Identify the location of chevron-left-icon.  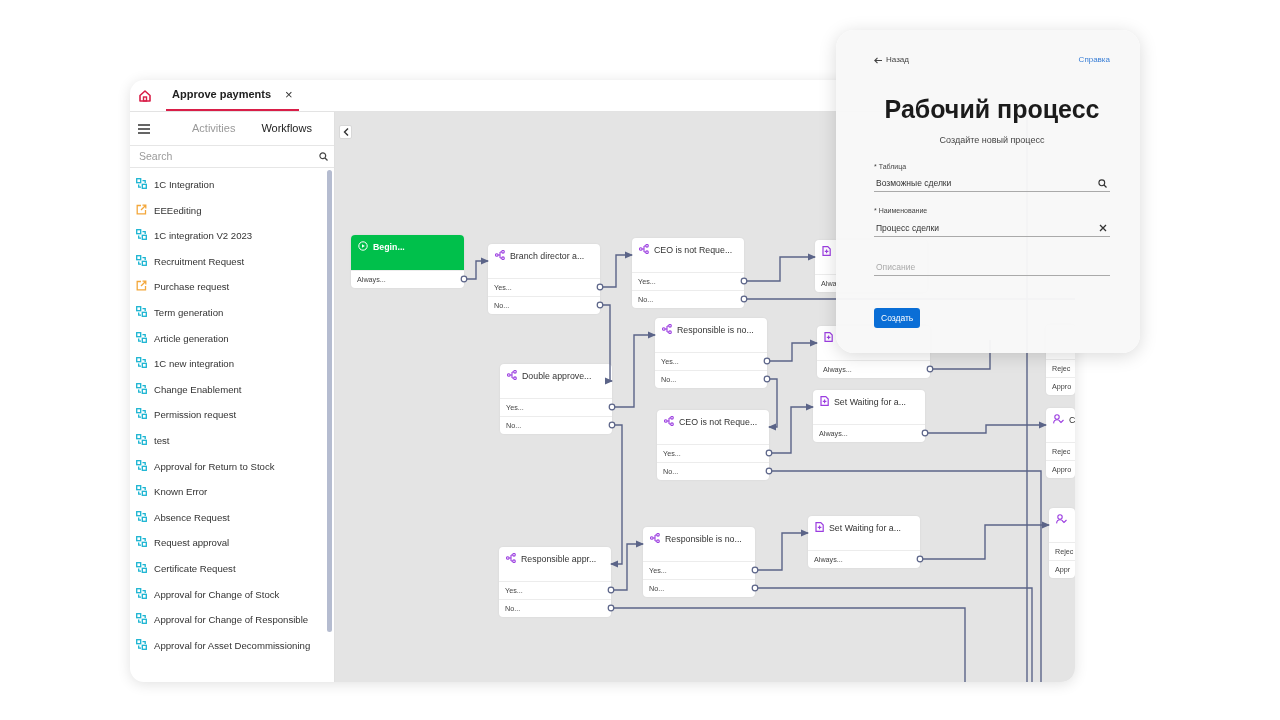
(345, 132).